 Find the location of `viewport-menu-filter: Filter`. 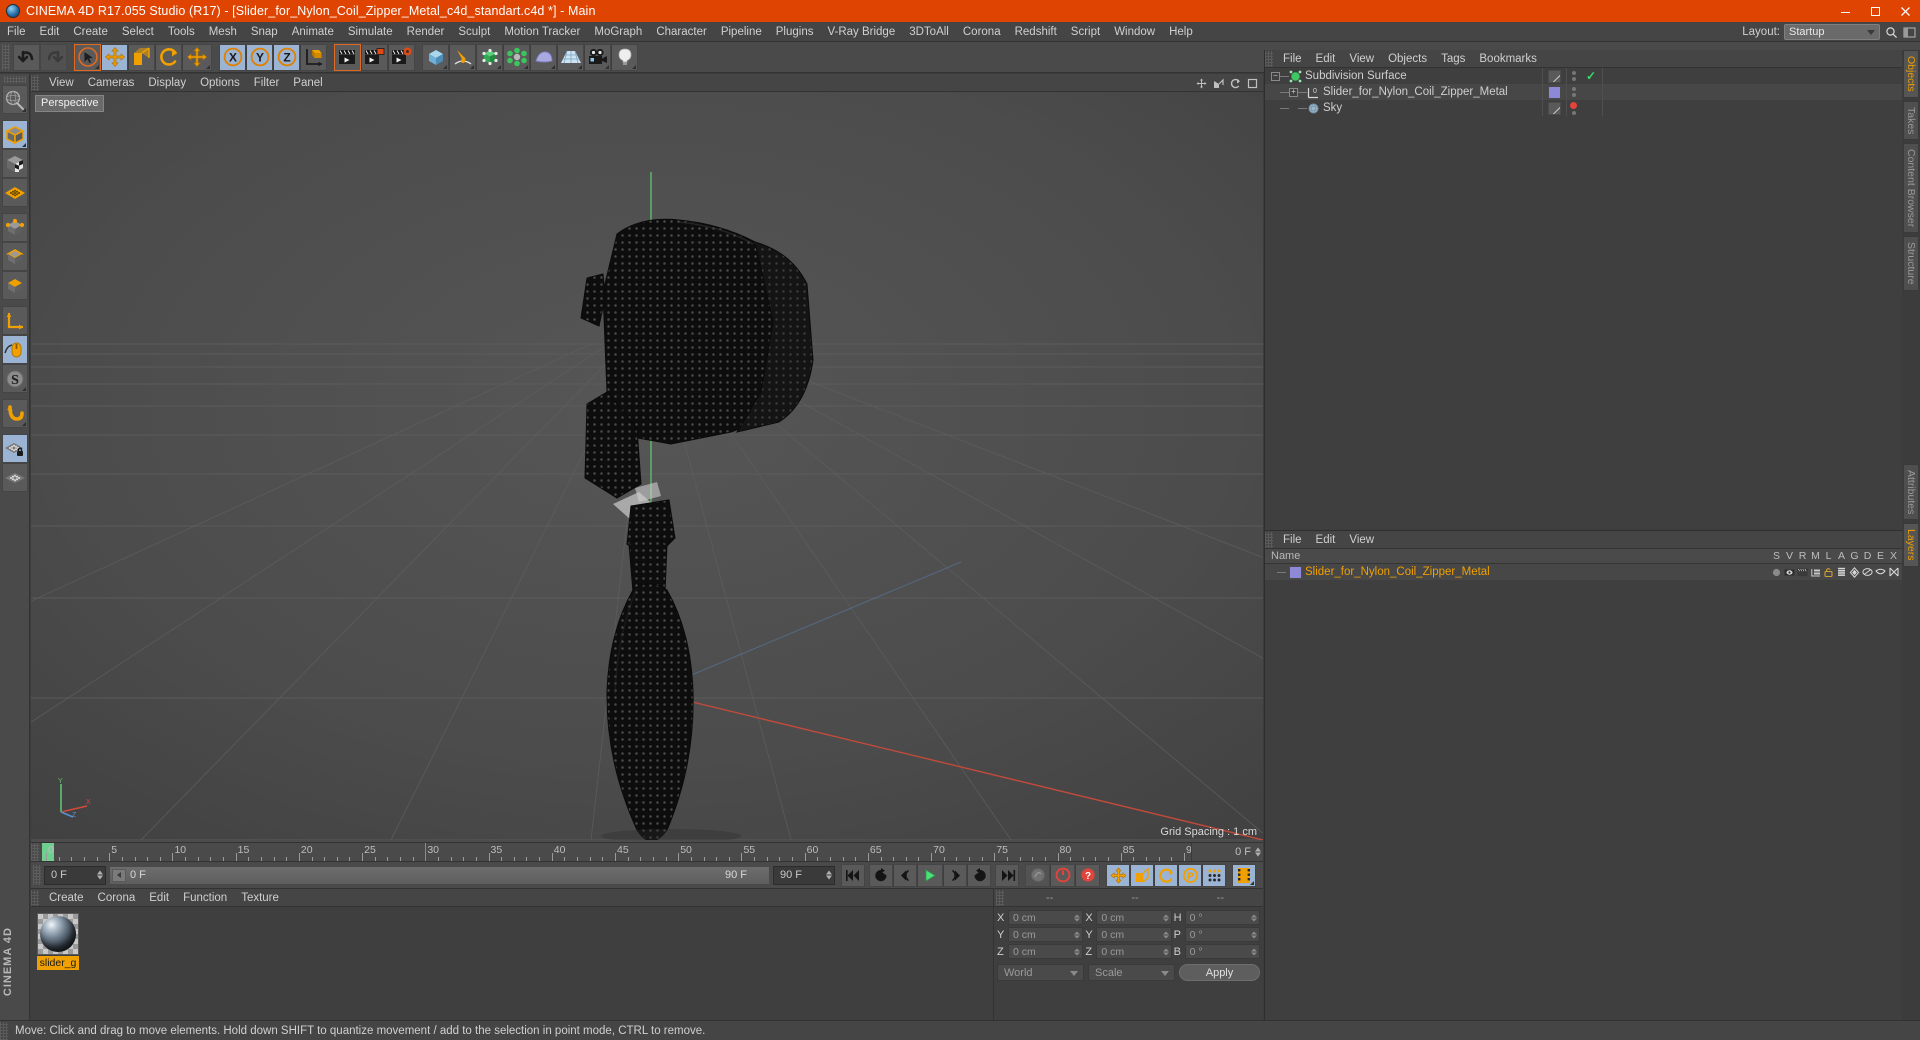

viewport-menu-filter: Filter is located at coordinates (267, 83).